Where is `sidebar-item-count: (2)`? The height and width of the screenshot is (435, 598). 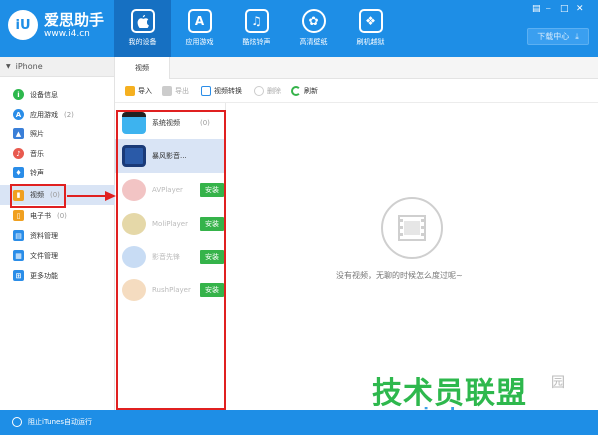 sidebar-item-count: (2) is located at coordinates (69, 114).